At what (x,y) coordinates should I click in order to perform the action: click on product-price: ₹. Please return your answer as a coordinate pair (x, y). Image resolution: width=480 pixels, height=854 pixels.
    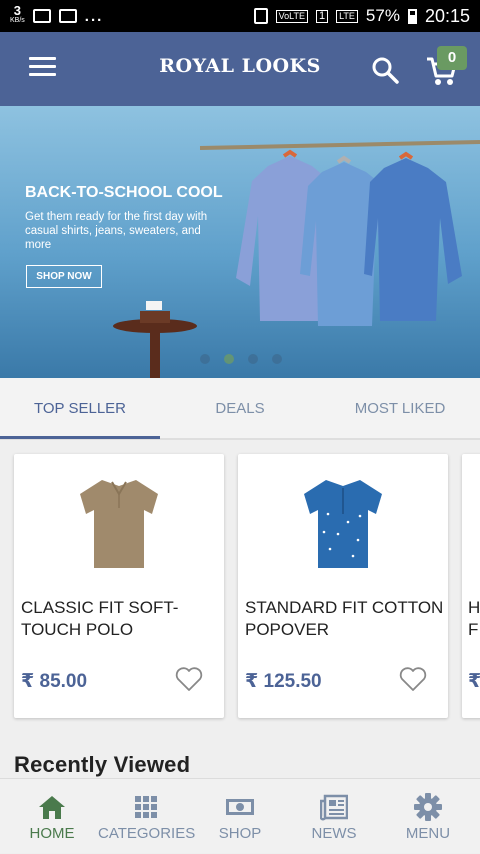
    Looking at the image, I should click on (474, 681).